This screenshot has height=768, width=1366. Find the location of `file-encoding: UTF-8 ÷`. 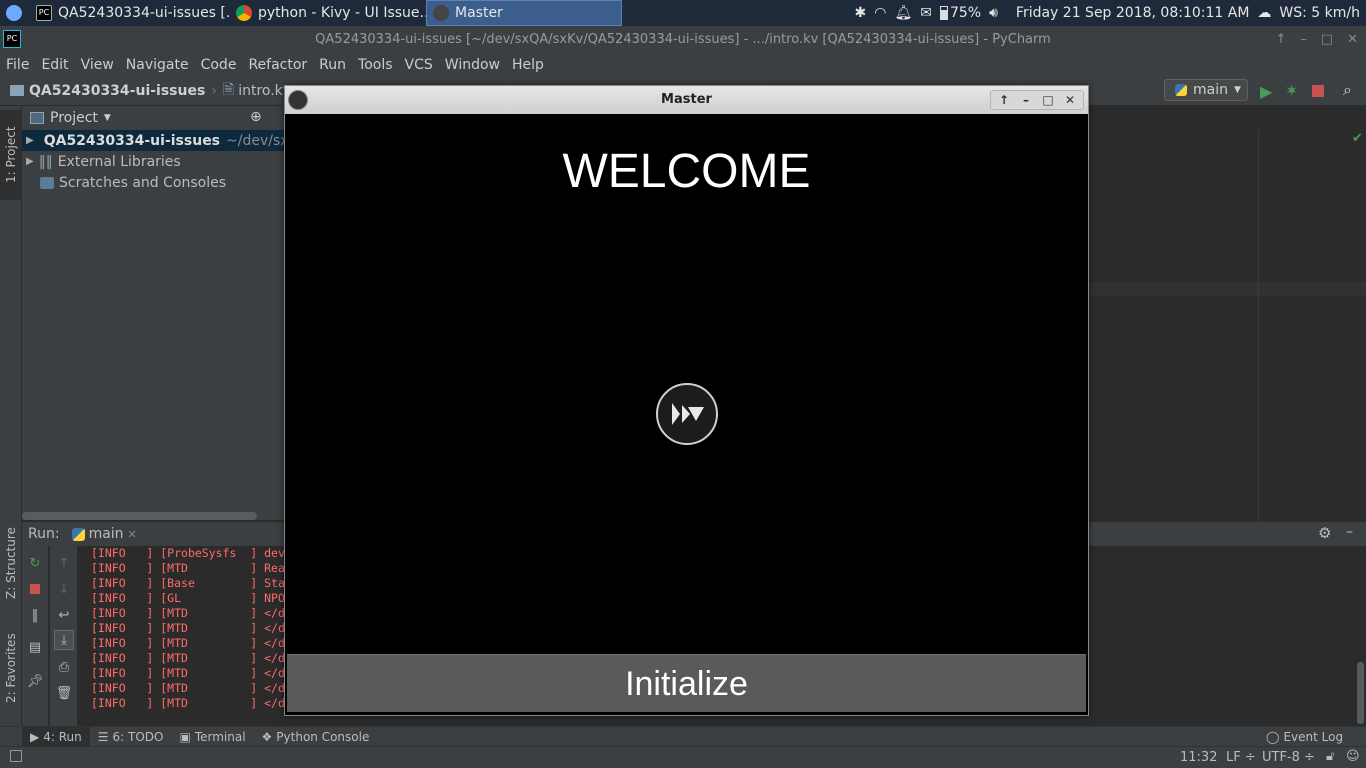

file-encoding: UTF-8 ÷ is located at coordinates (1288, 757).